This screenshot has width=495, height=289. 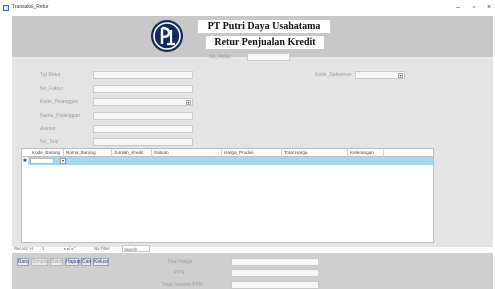 I want to click on kode-salesman-dropdown: ▾, so click(x=380, y=75).